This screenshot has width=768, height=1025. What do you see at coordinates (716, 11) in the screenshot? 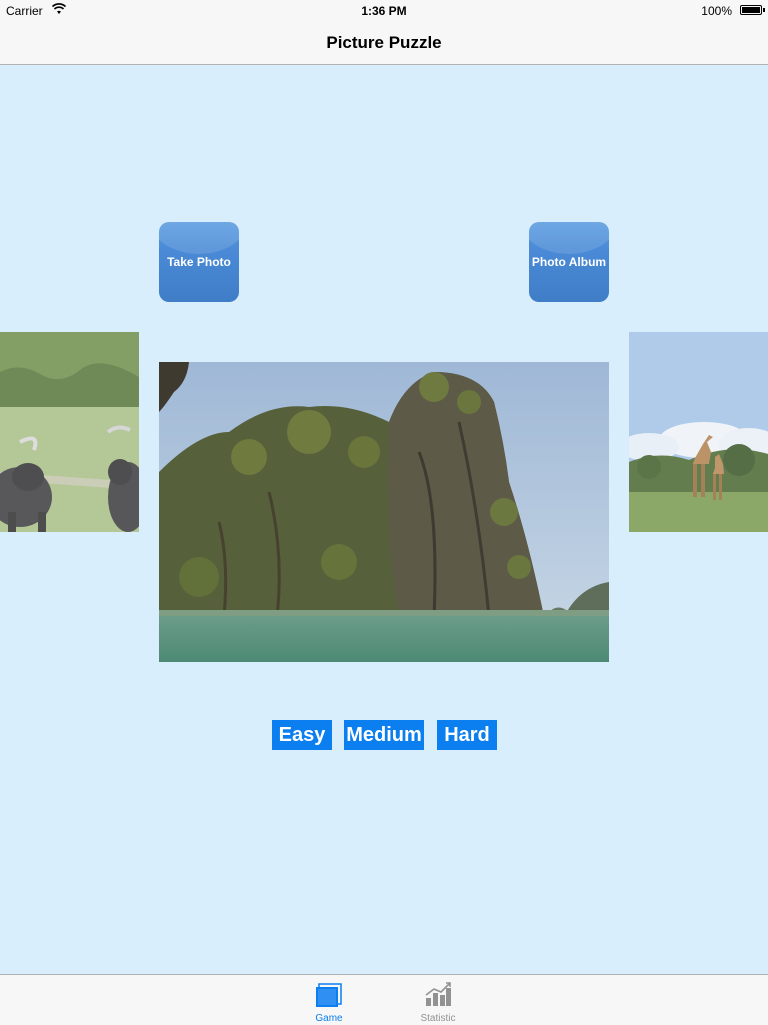
I see `battery-percent: 100%` at bounding box center [716, 11].